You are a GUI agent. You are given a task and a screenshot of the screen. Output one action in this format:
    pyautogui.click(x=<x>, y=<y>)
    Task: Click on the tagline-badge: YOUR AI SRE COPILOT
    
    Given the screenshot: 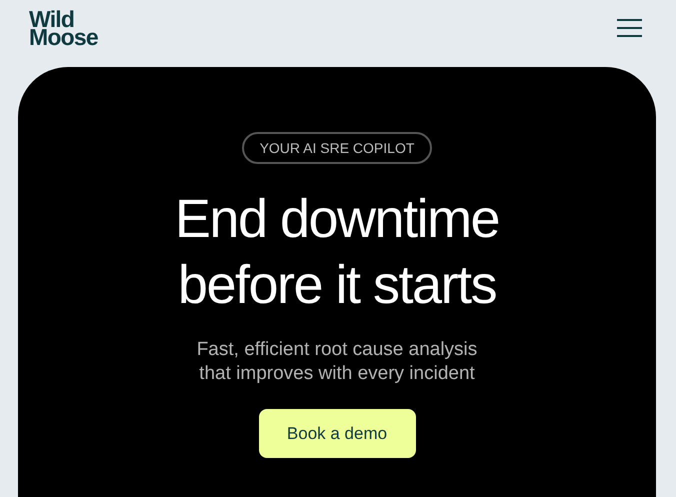 What is the action you would take?
    pyautogui.click(x=337, y=148)
    